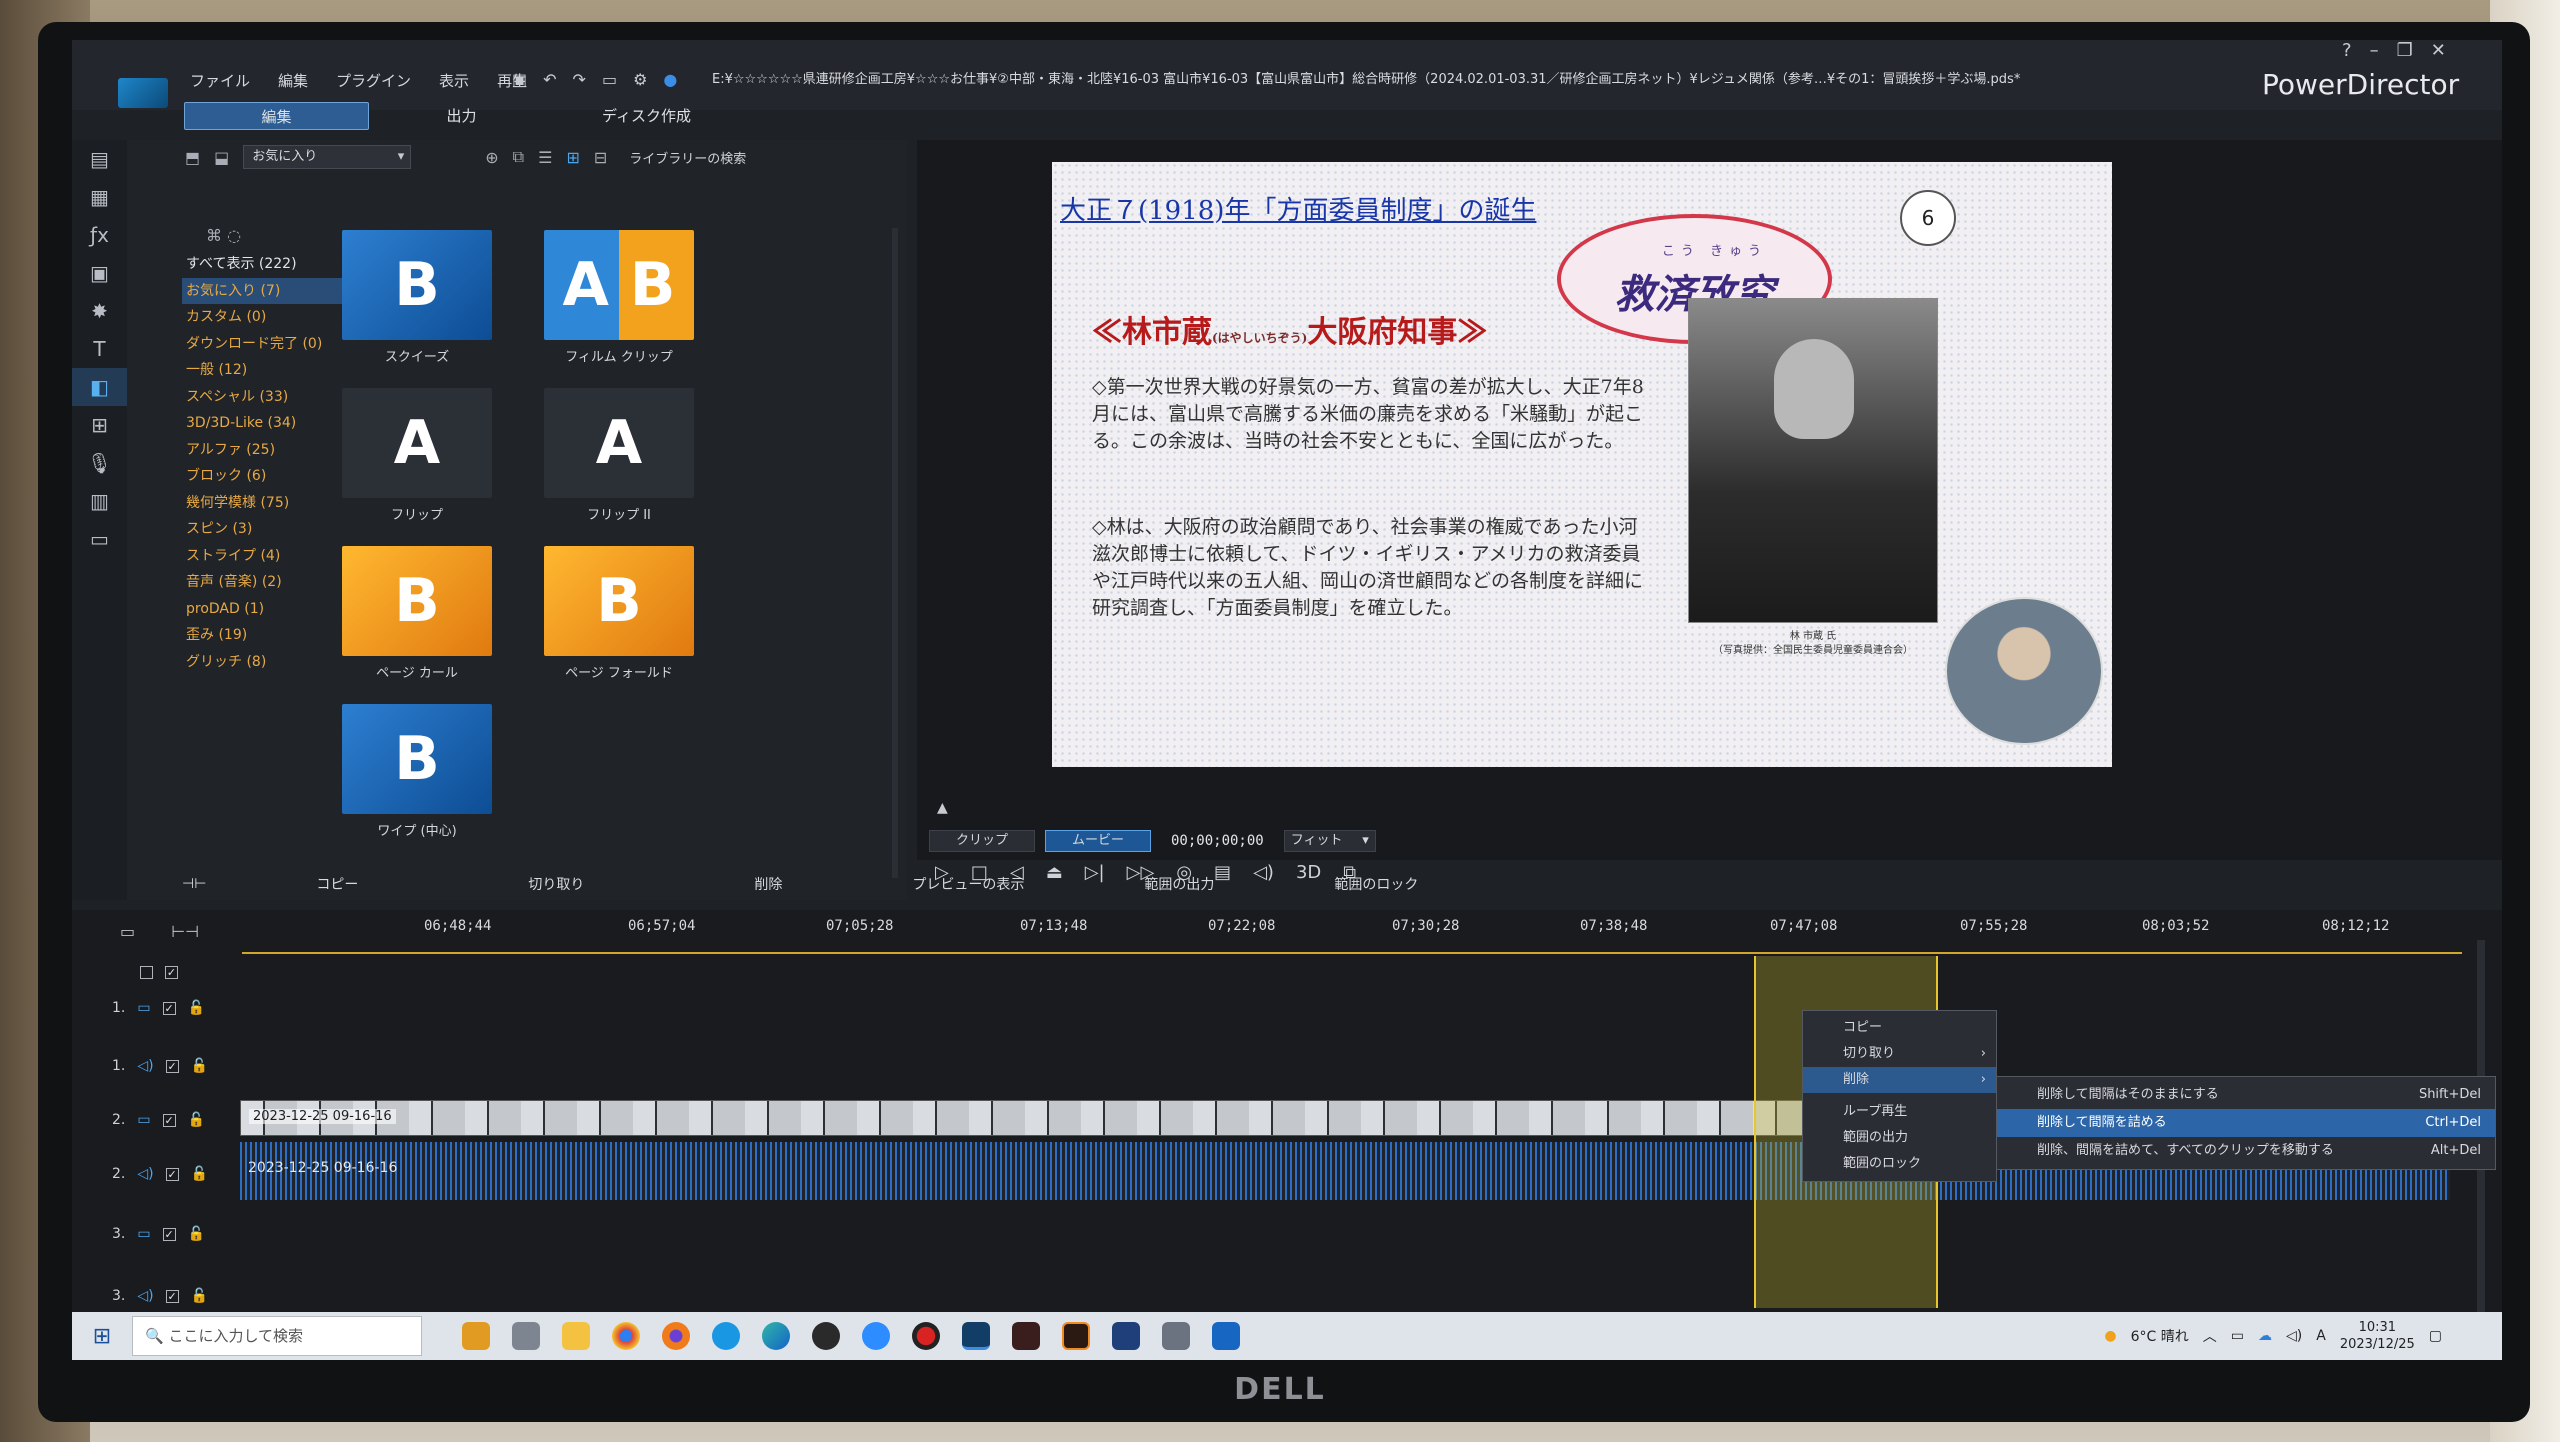 This screenshot has height=1442, width=2560. What do you see at coordinates (982, 841) in the screenshot?
I see `clip-mode-button: クリップ` at bounding box center [982, 841].